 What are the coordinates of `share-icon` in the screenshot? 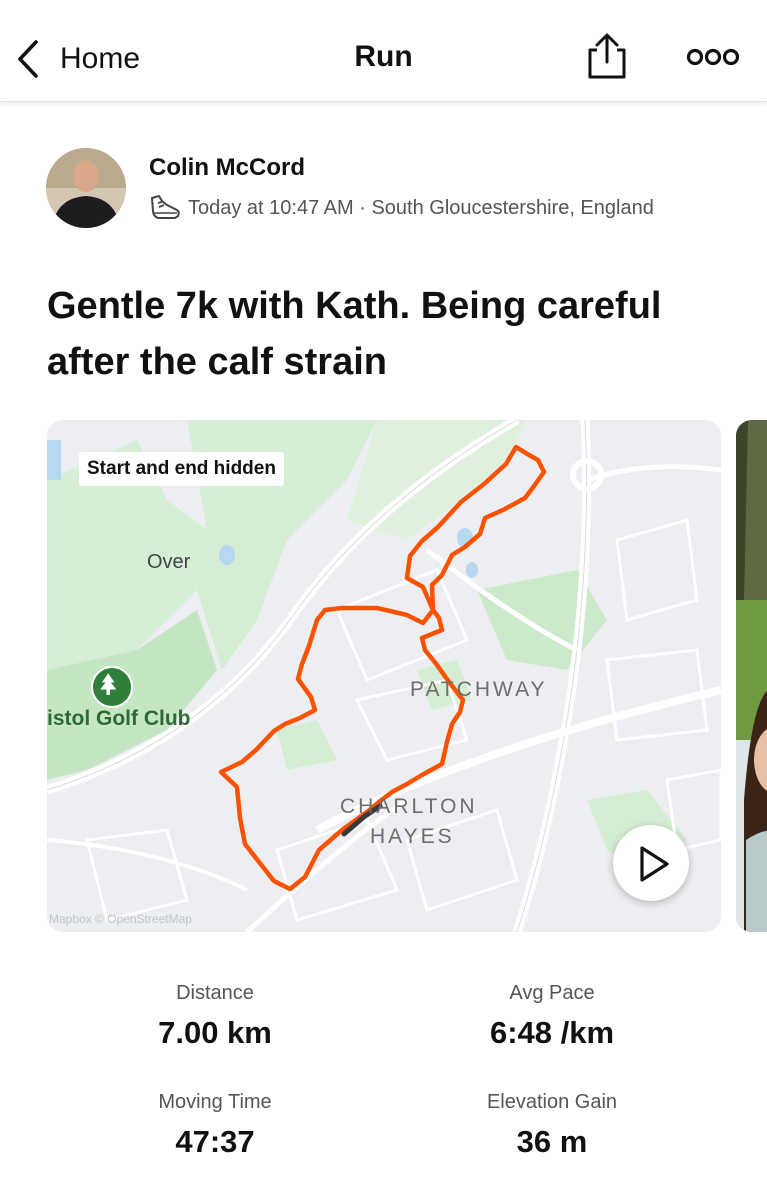 It's located at (607, 56).